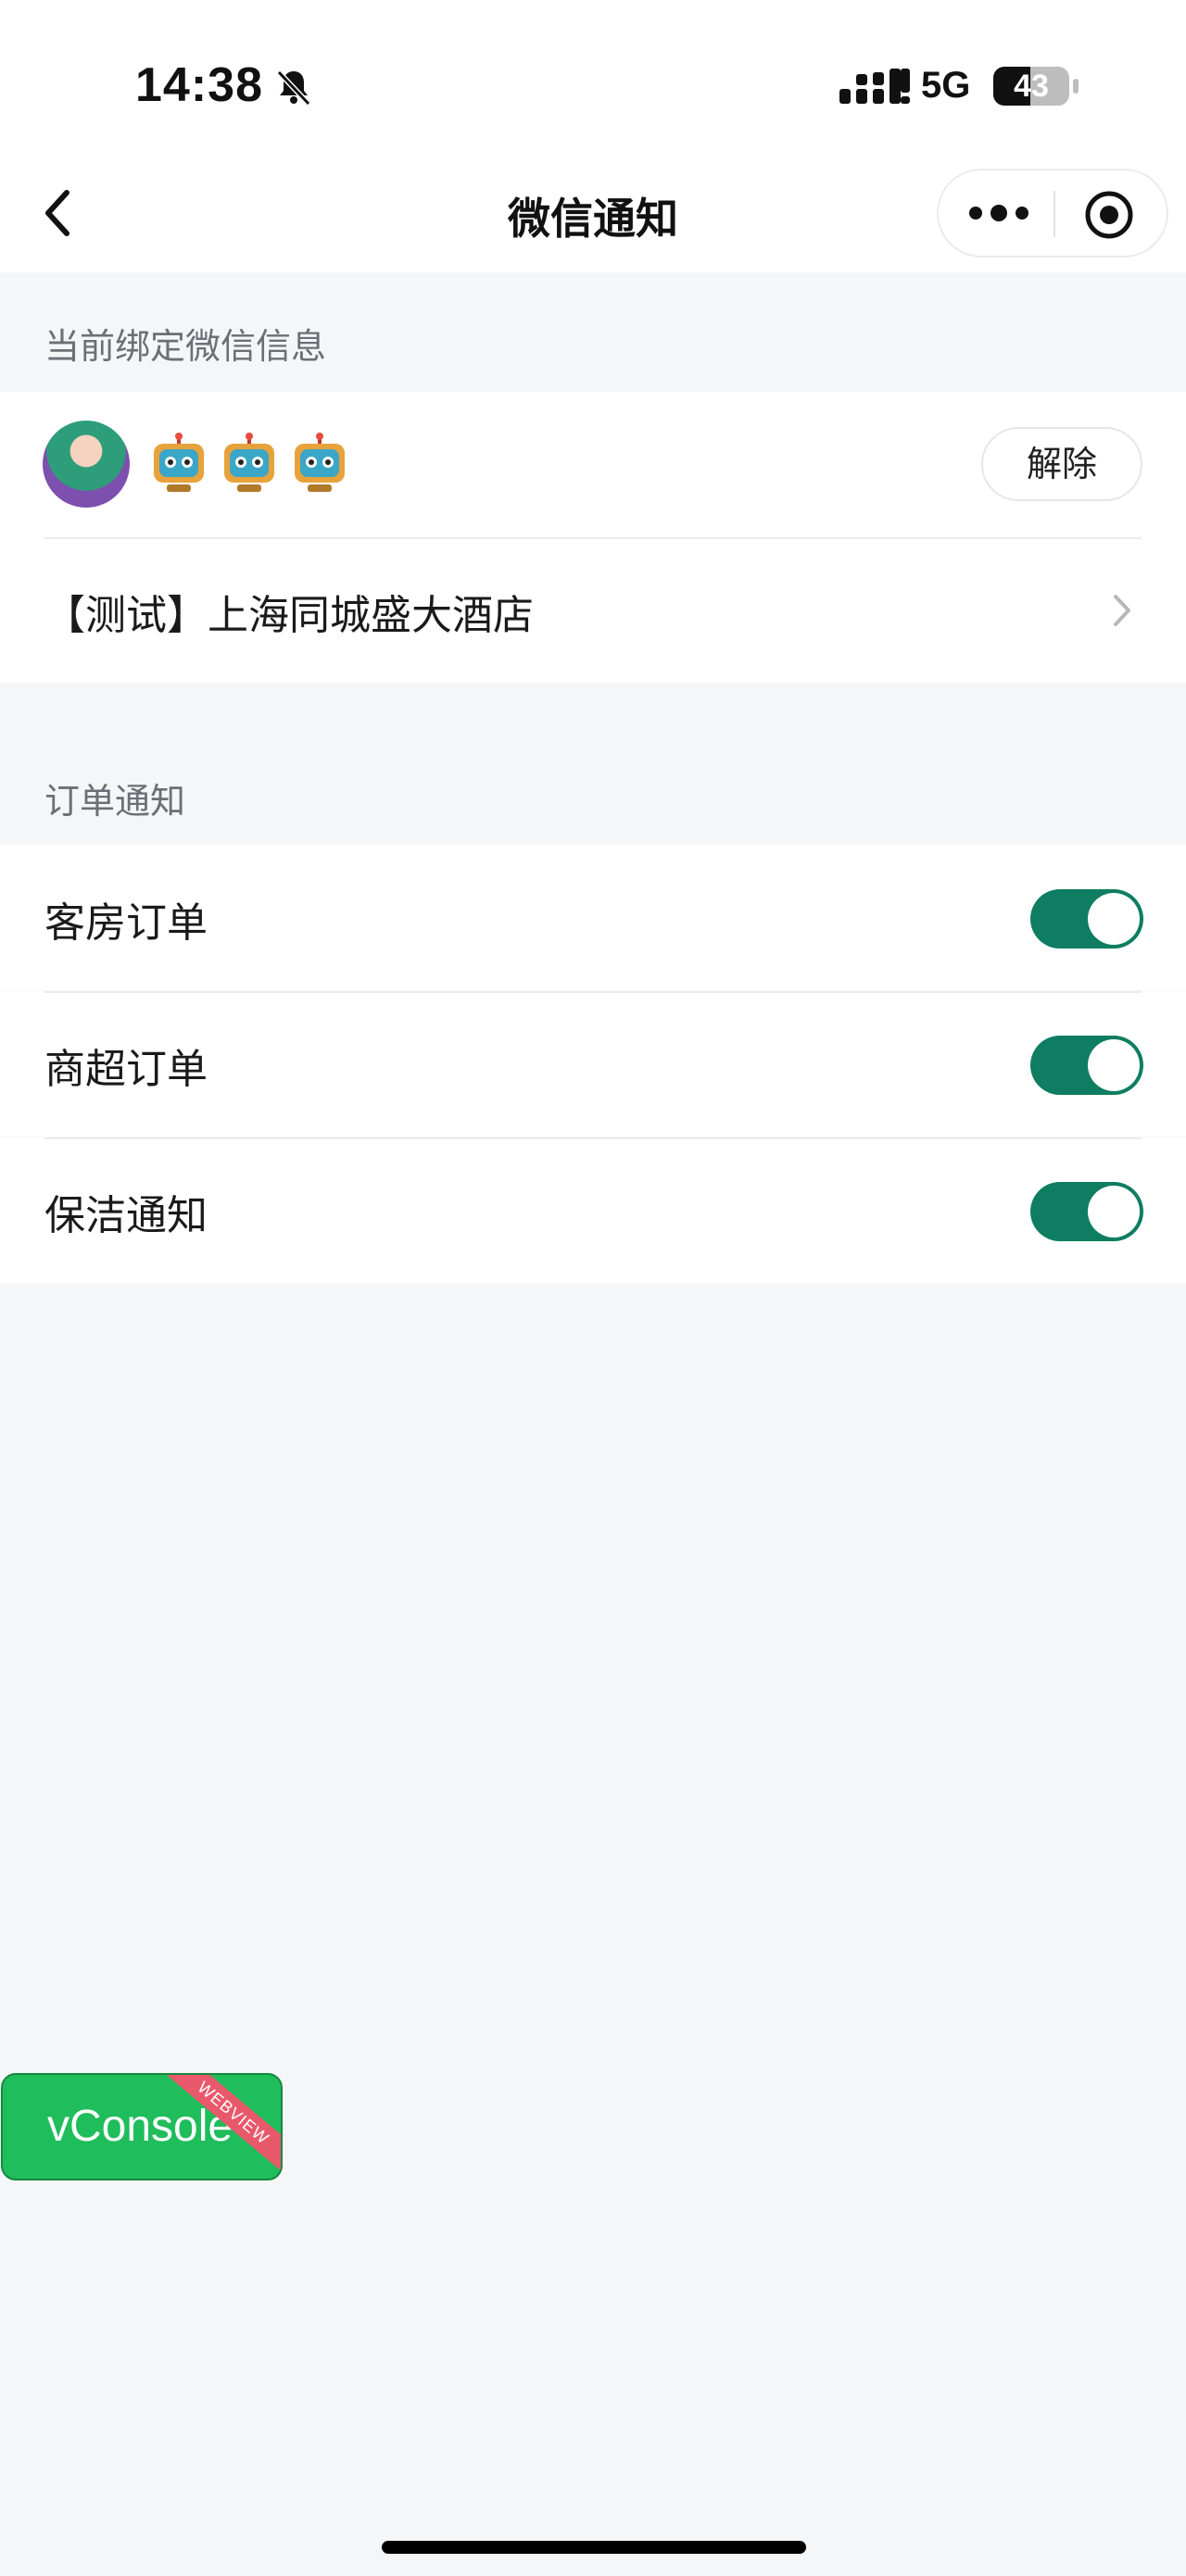  Describe the element at coordinates (946, 85) in the screenshot. I see `network-type: 5G` at that location.